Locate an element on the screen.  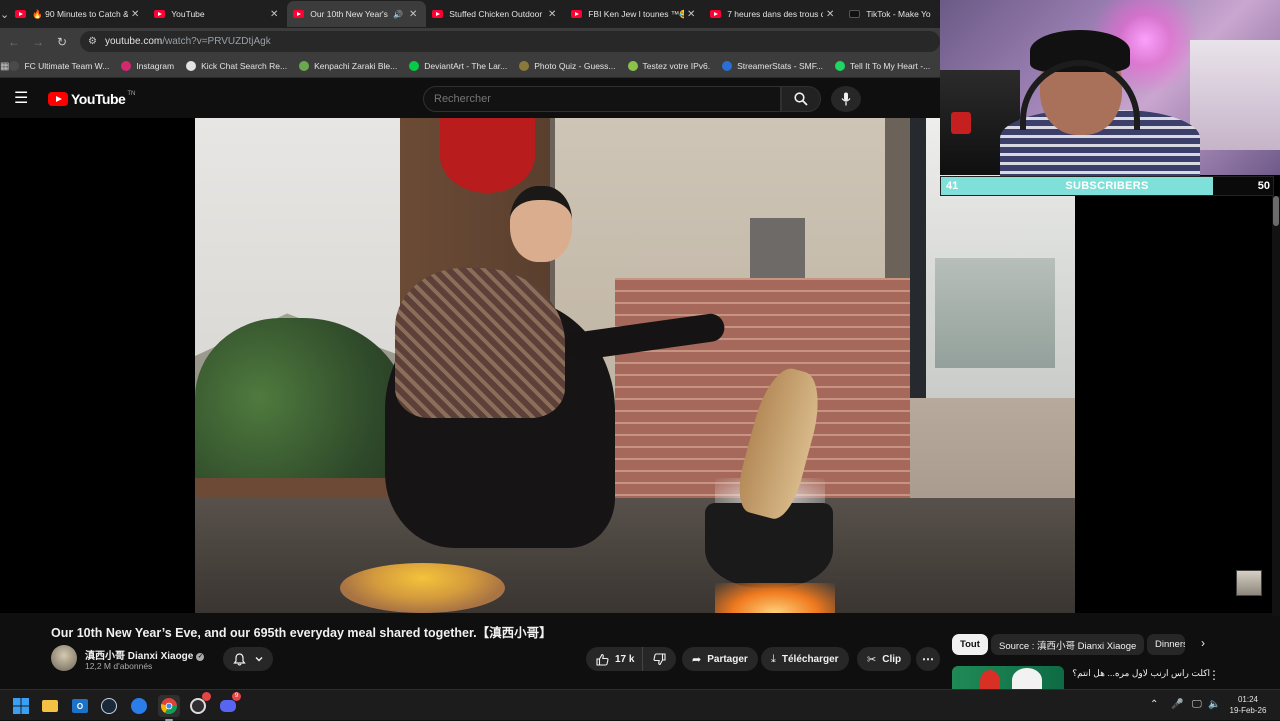
apps-grid-icon: ▦ is located at coordinates (4, 66).